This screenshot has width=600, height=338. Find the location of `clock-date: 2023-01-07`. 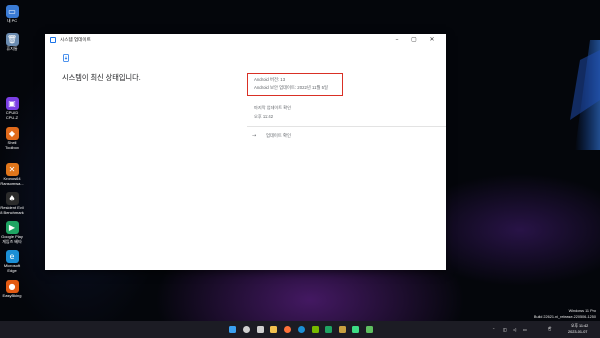

clock-date: 2023-01-07 is located at coordinates (577, 332).